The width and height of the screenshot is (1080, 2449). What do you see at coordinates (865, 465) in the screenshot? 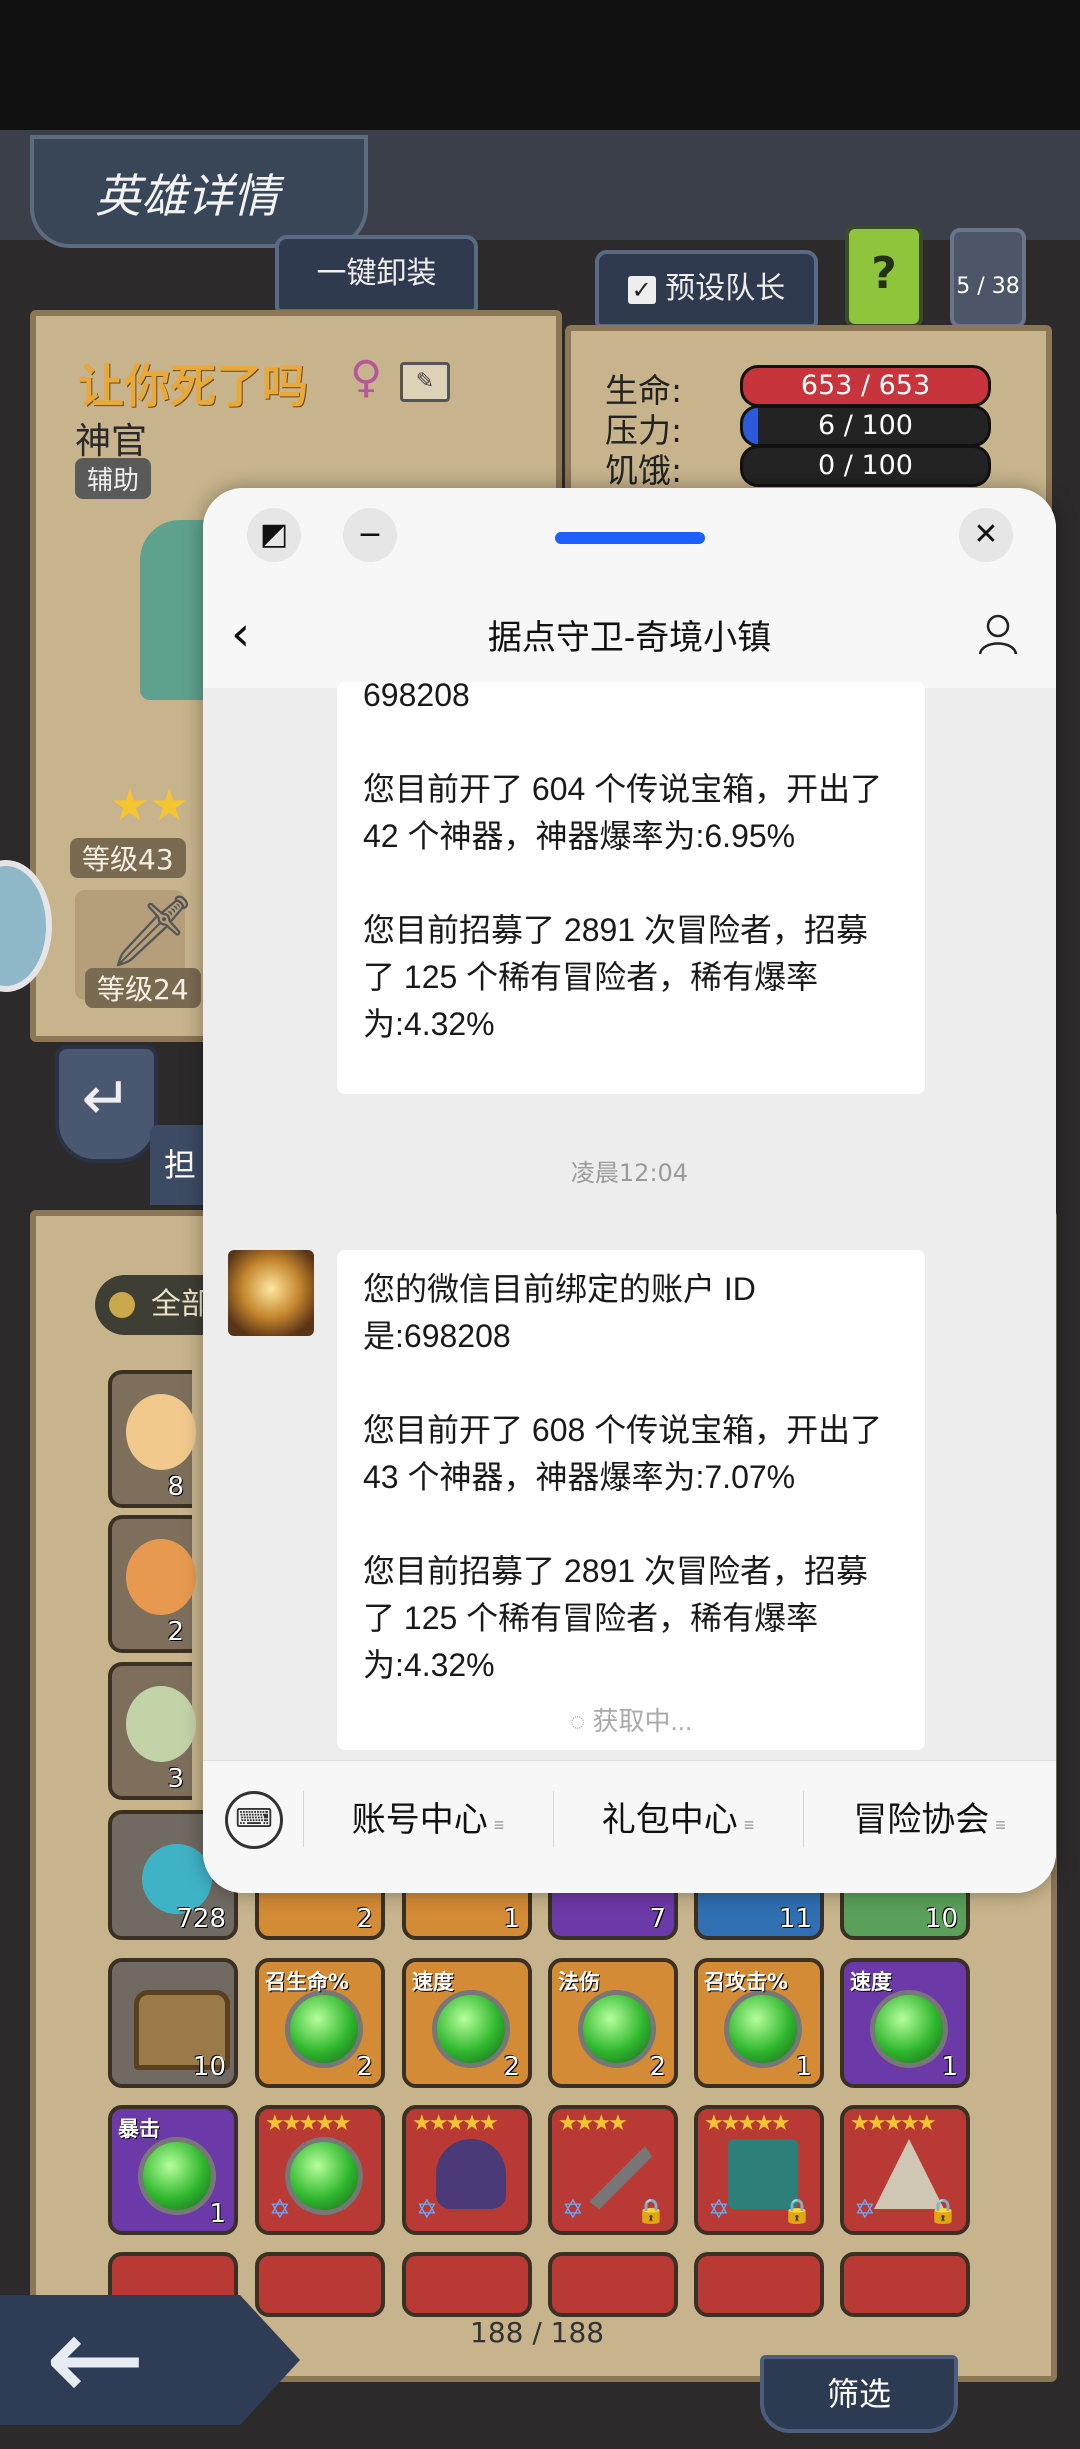
I see `hunger-value: 0 / 100` at bounding box center [865, 465].